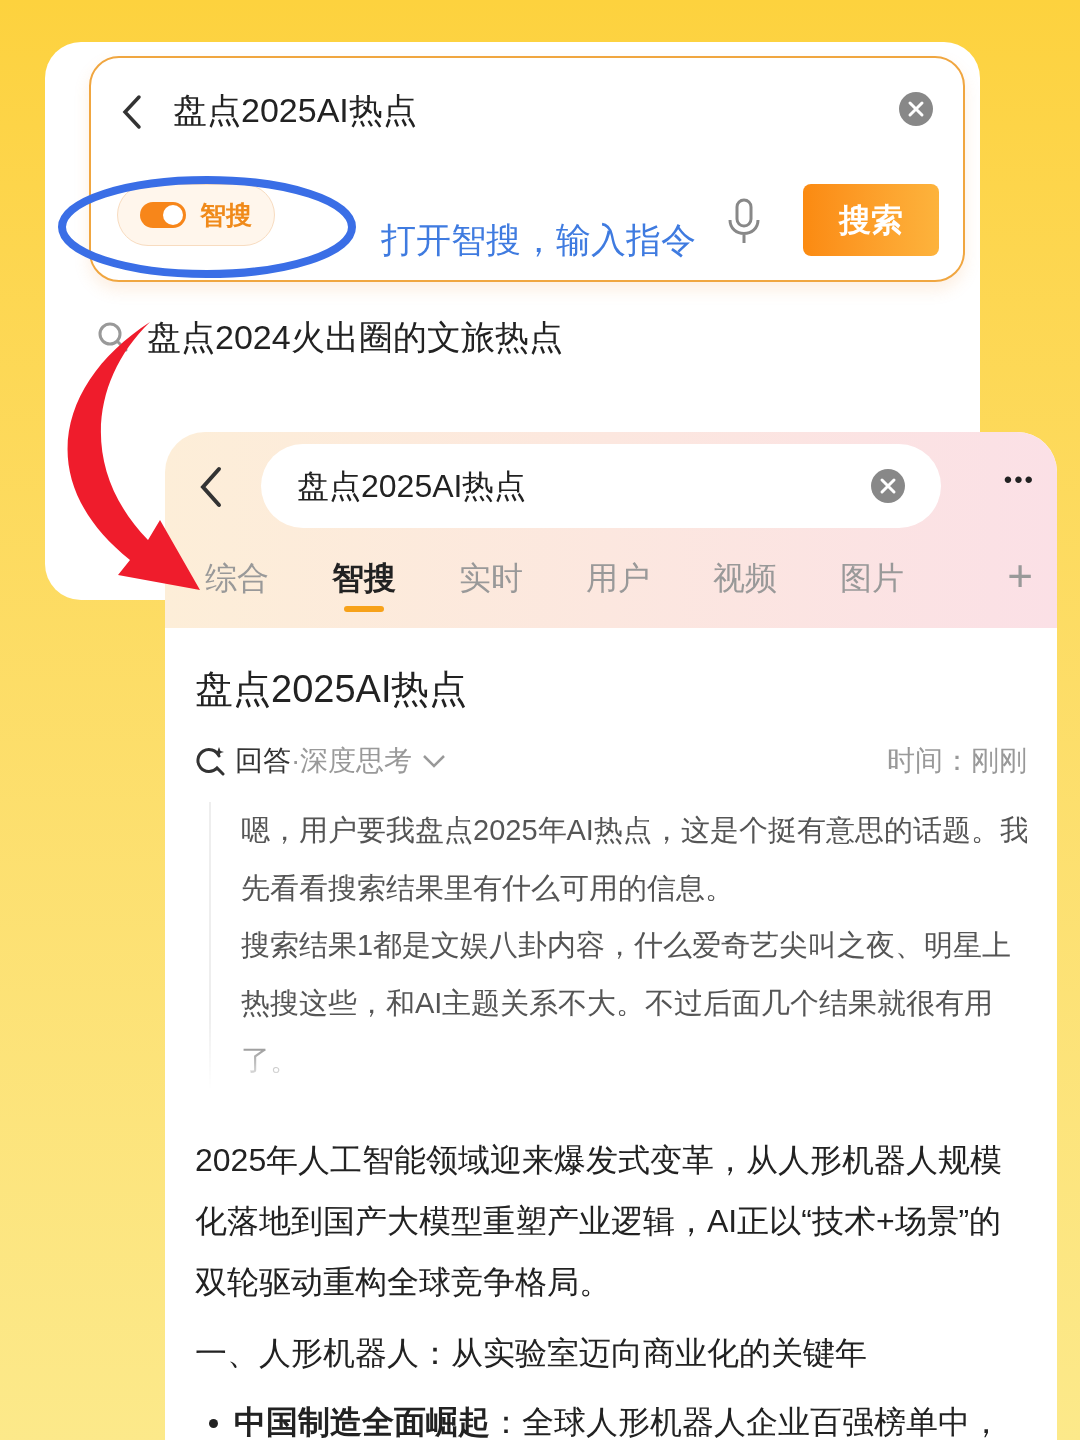  Describe the element at coordinates (871, 220) in the screenshot. I see `search-button: 搜索` at that location.